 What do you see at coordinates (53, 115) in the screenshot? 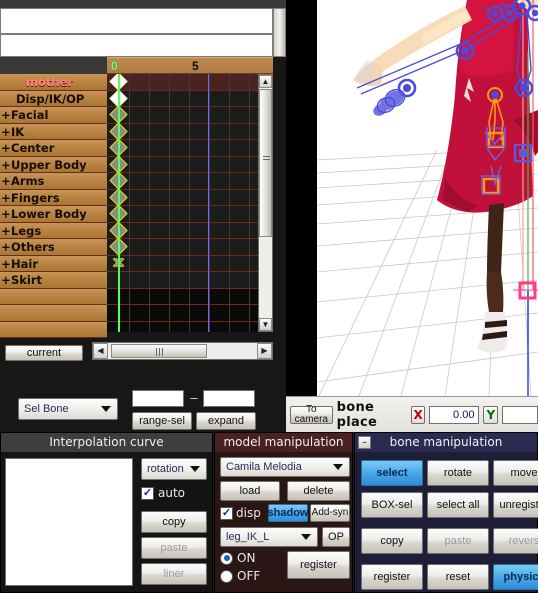
I see `bone-row-facial: + Facial` at bounding box center [53, 115].